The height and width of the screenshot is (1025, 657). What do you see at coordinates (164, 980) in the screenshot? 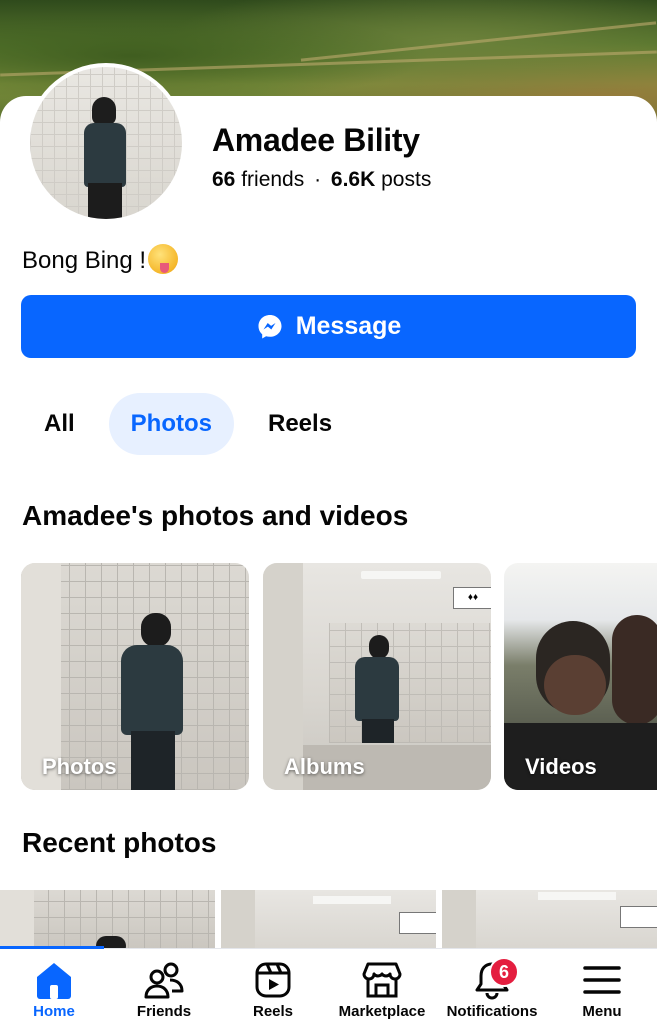
I see `friends-icon` at bounding box center [164, 980].